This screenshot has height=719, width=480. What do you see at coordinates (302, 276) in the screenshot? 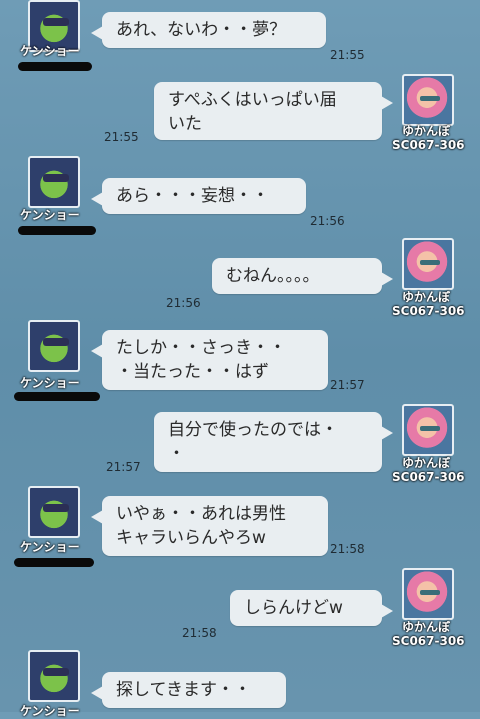
I see `message-bubble: むねん。。。。` at bounding box center [302, 276].